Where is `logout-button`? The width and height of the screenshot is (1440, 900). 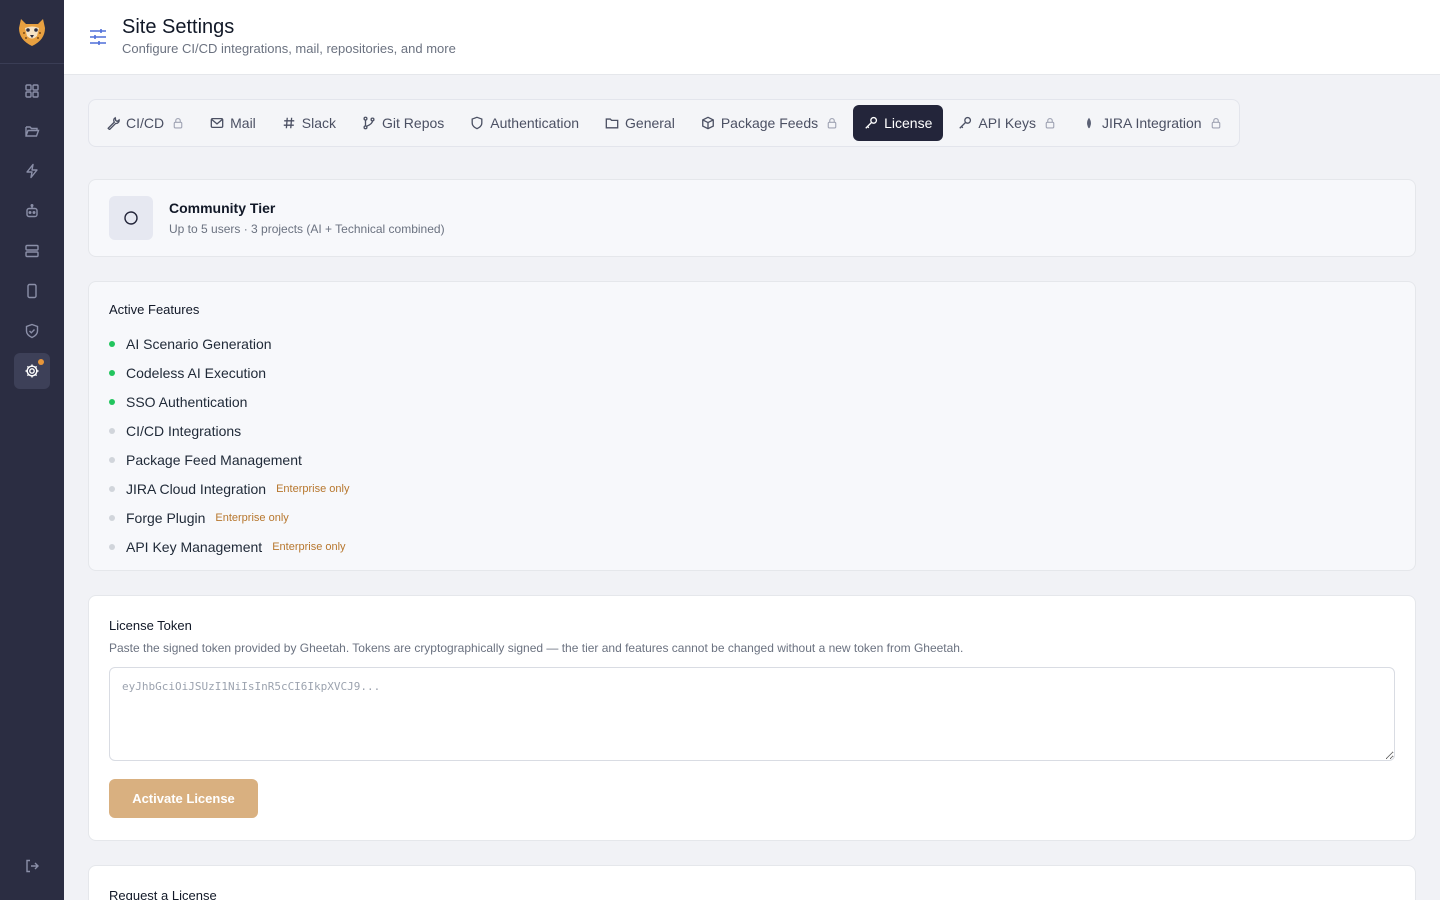 logout-button is located at coordinates (32, 866).